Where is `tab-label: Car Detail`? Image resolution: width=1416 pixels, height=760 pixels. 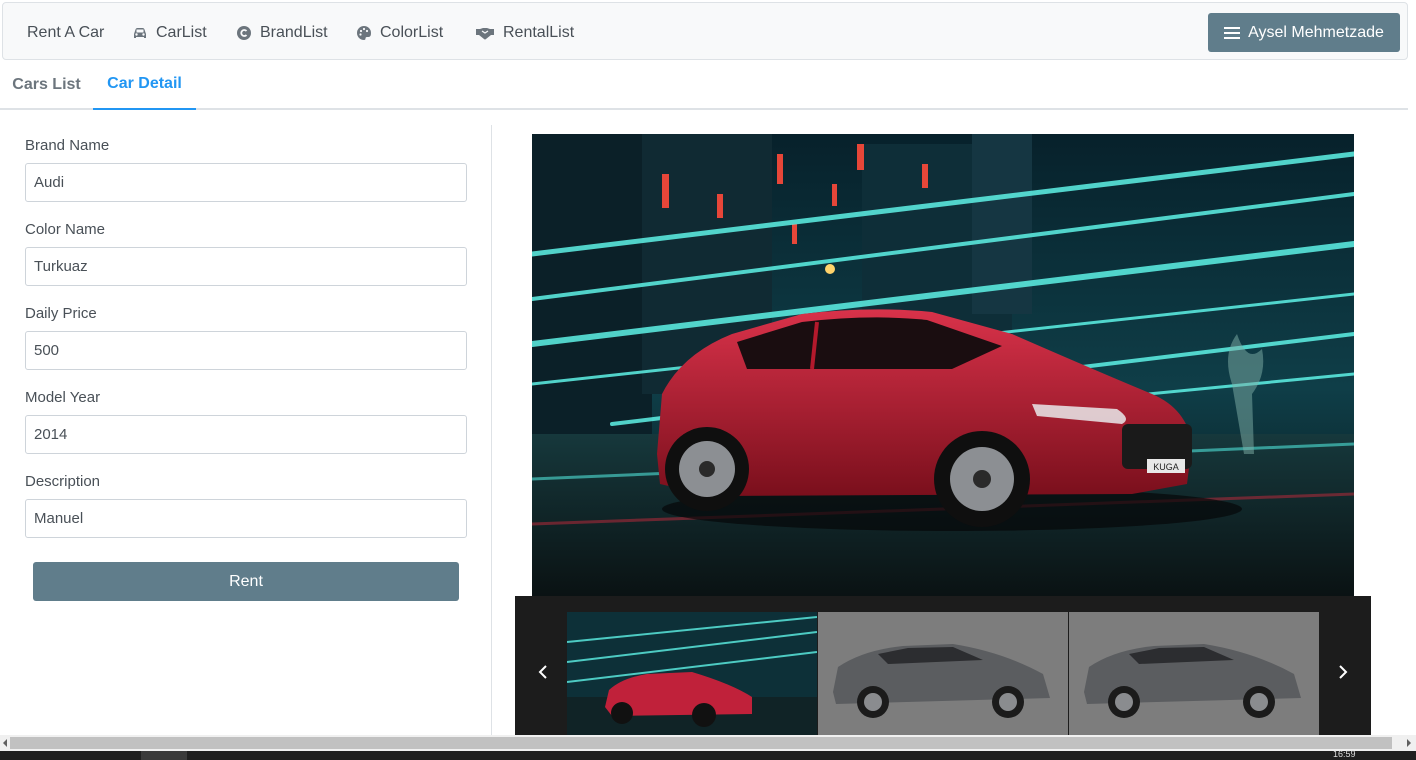 tab-label: Car Detail is located at coordinates (144, 83).